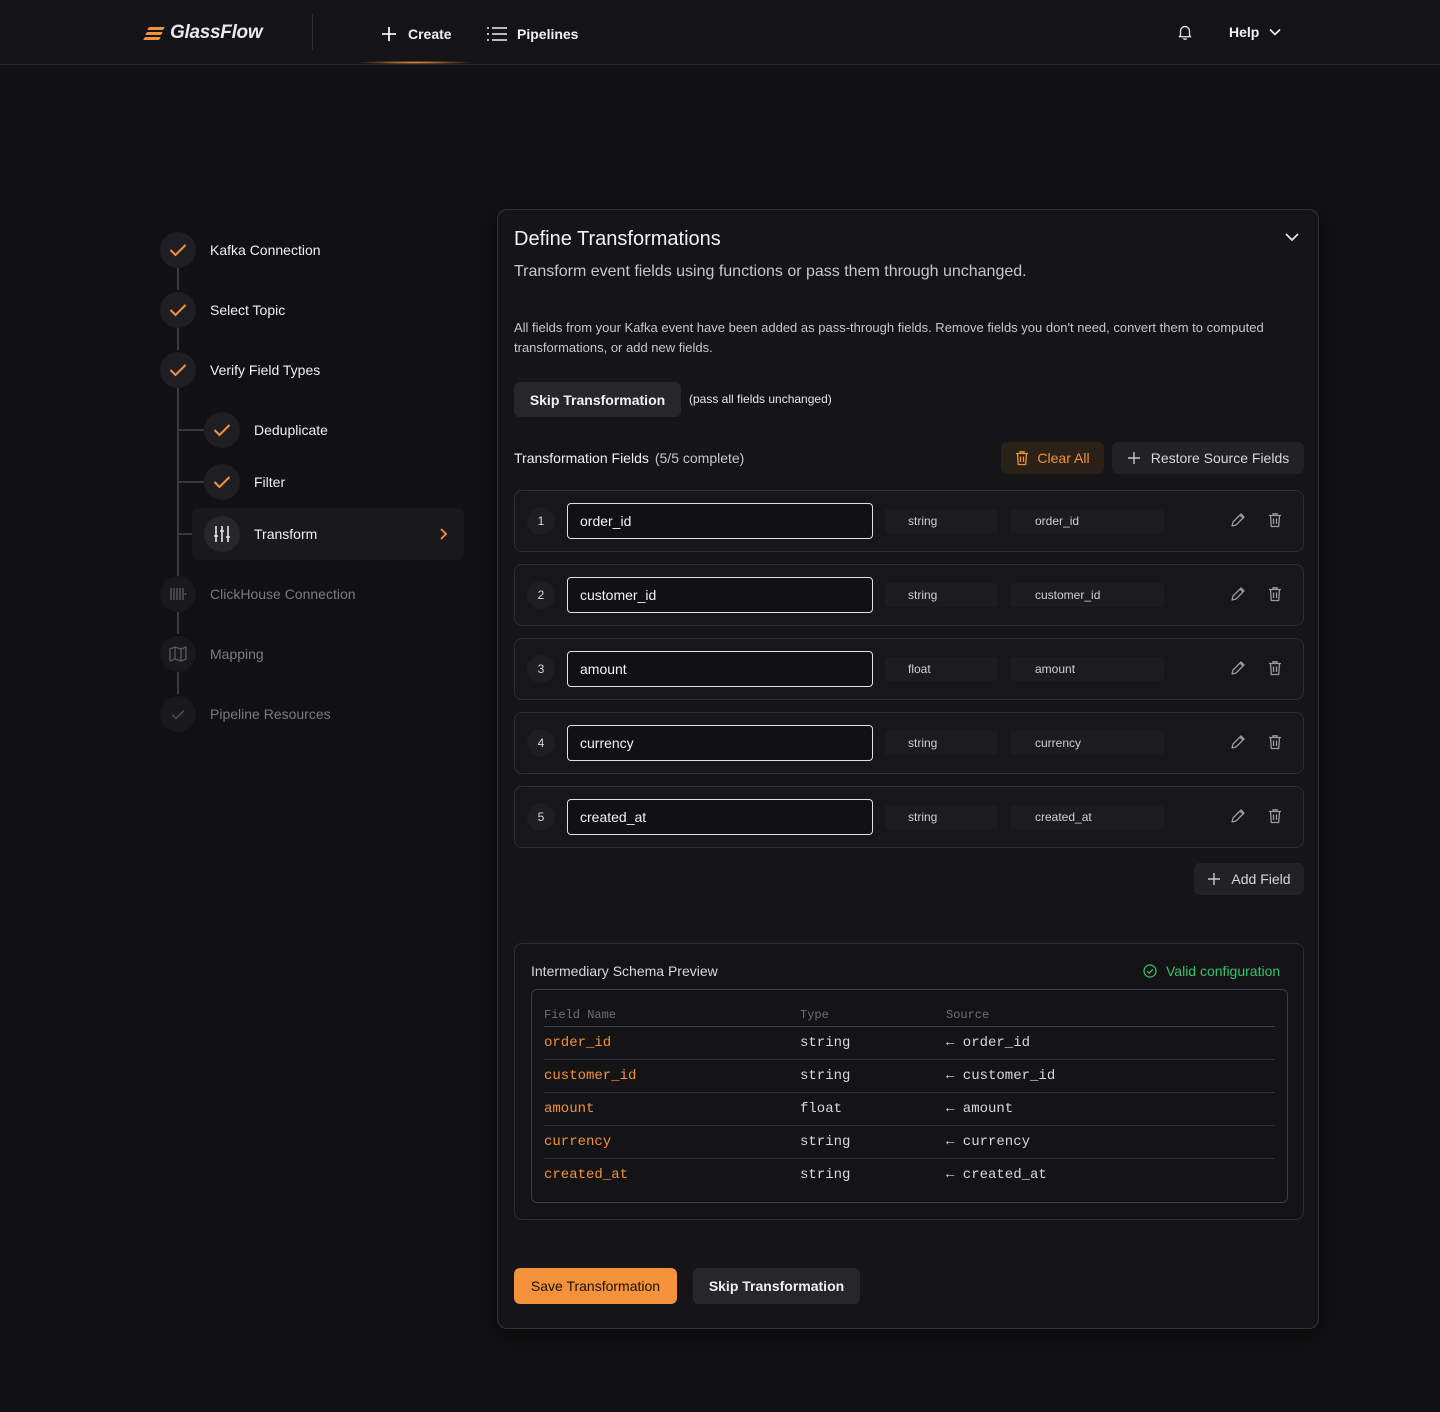 Image resolution: width=1440 pixels, height=1412 pixels. What do you see at coordinates (909, 1142) in the screenshot?
I see `table-row: currency string ← currency` at bounding box center [909, 1142].